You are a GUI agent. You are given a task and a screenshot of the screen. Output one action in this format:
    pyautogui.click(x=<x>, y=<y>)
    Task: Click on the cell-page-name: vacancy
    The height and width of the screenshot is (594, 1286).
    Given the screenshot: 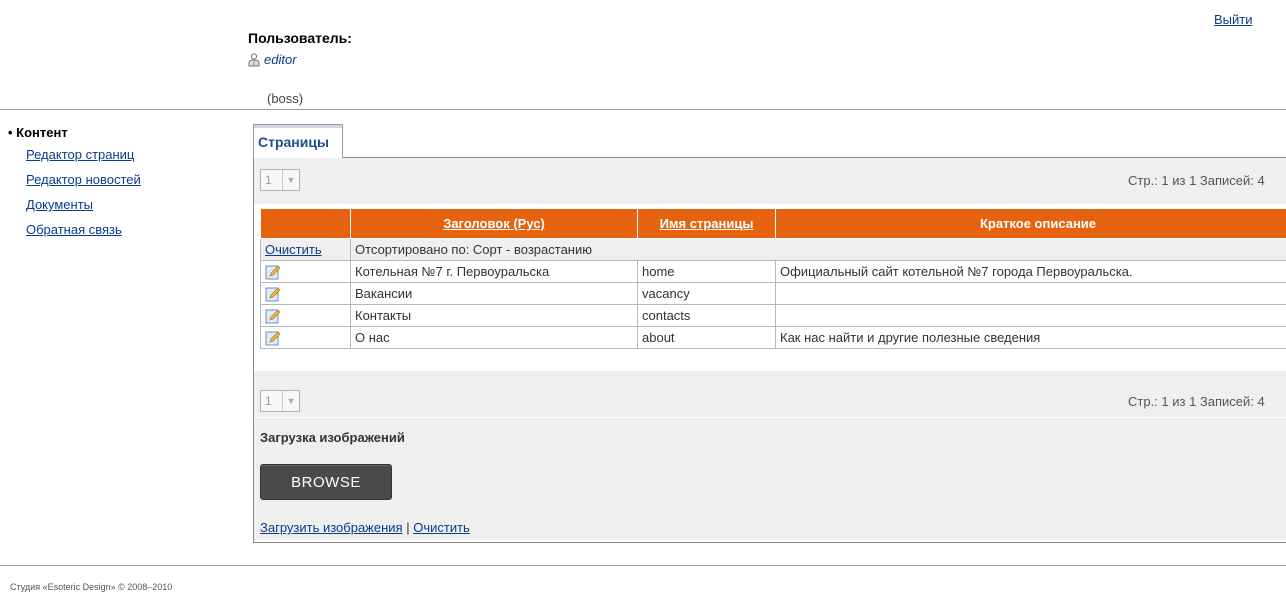 What is the action you would take?
    pyautogui.click(x=706, y=293)
    